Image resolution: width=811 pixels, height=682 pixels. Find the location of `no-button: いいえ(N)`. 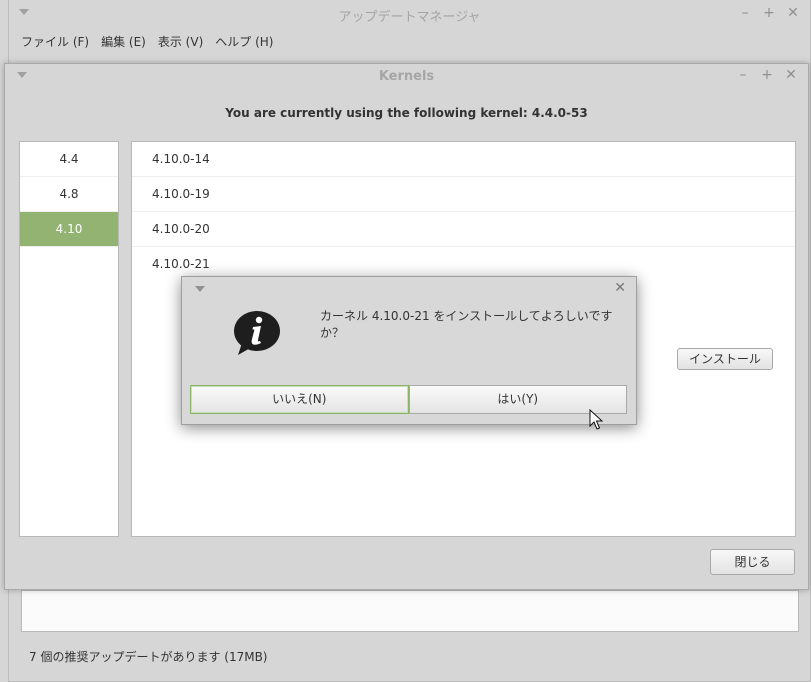

no-button: いいえ(N) is located at coordinates (299, 399).